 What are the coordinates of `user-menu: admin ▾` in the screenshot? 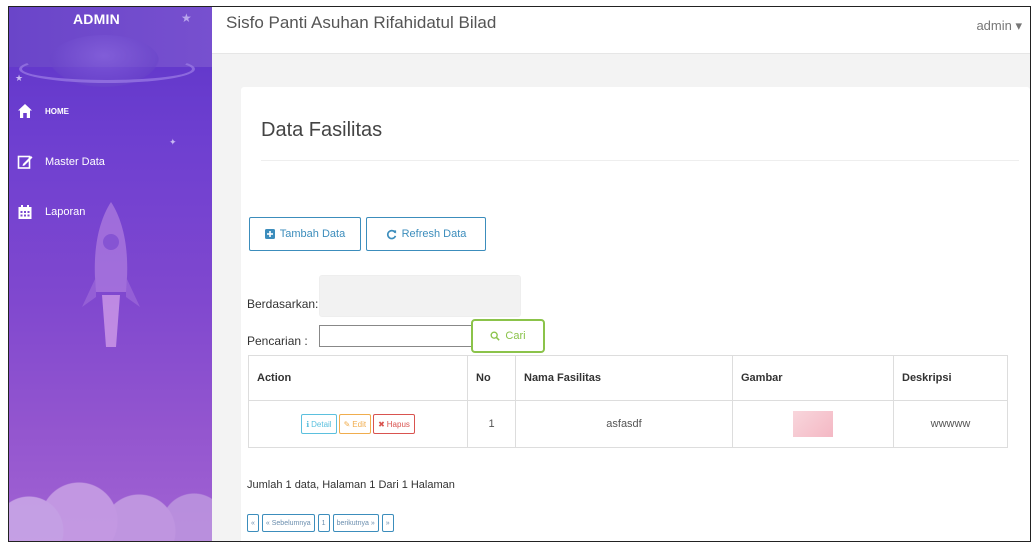 It's located at (999, 26).